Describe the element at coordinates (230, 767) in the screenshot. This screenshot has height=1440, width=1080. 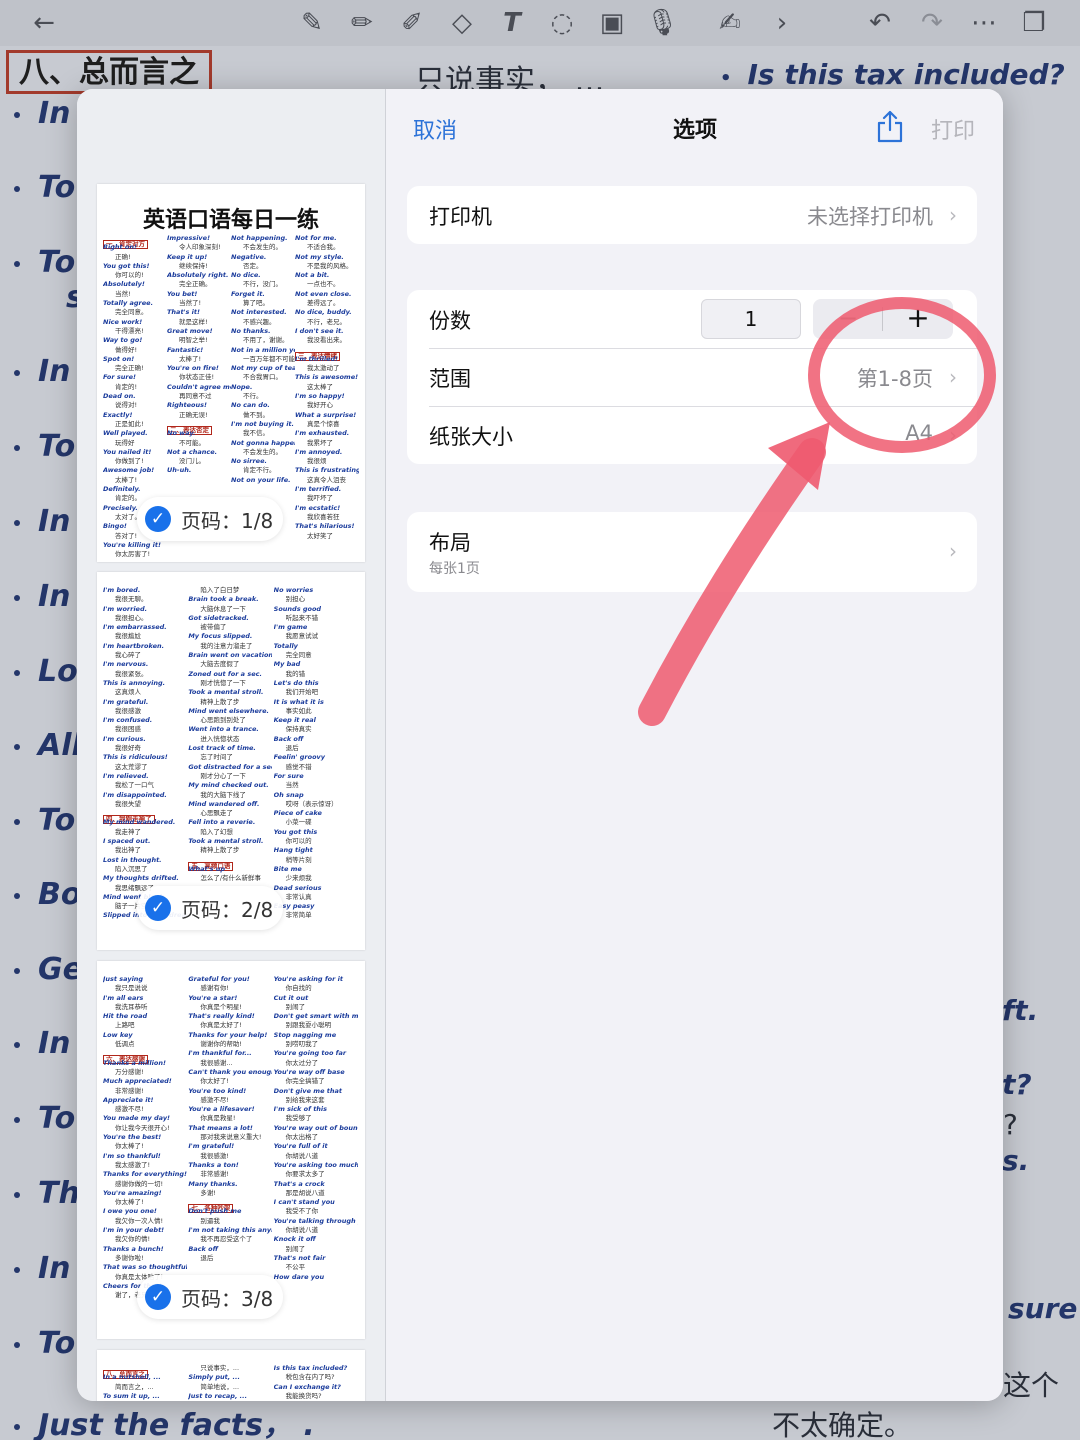
I see `thumbnail-line: Got distracted for a sec.` at that location.